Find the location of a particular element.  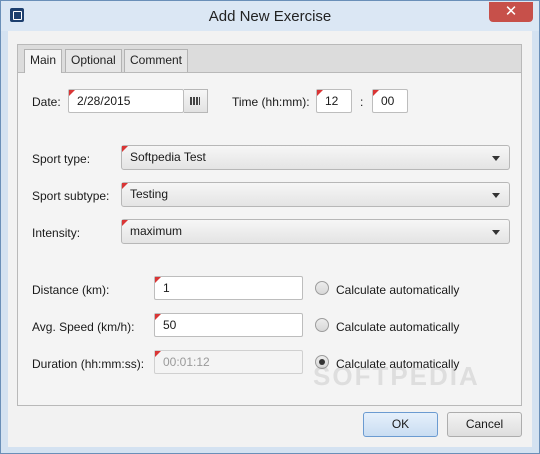

tab-main: Main is located at coordinates (43, 61).